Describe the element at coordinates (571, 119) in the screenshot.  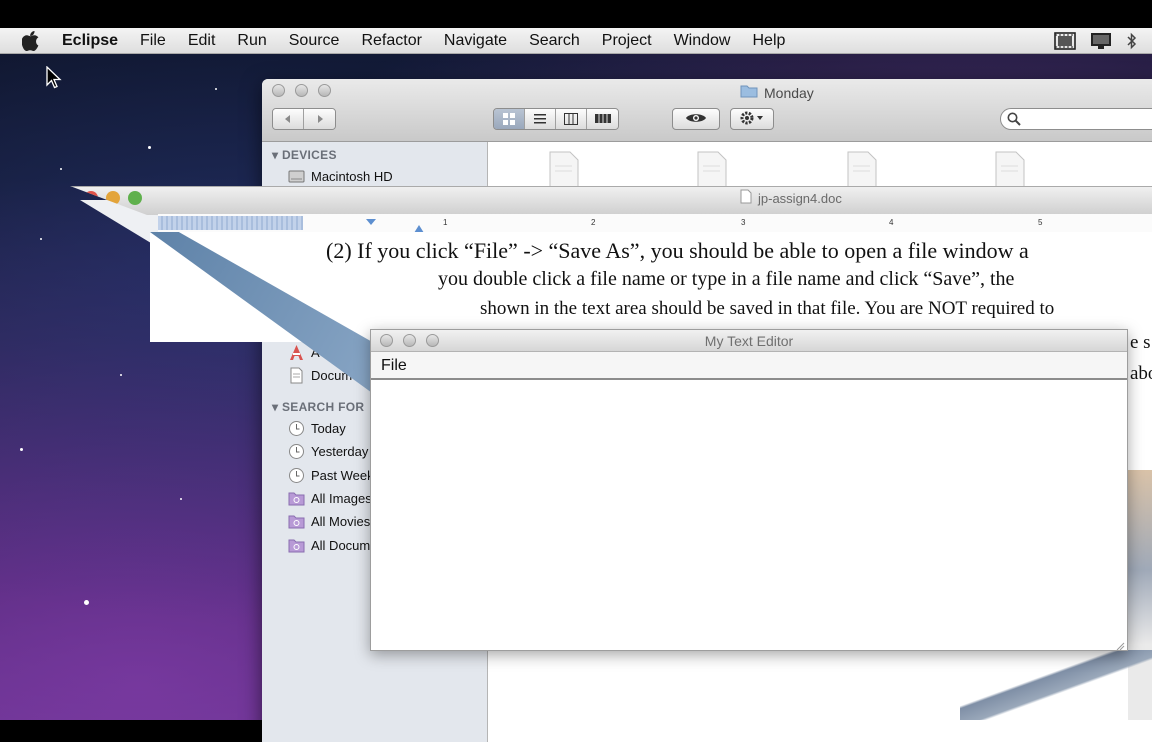
I see `column-view-icon` at that location.